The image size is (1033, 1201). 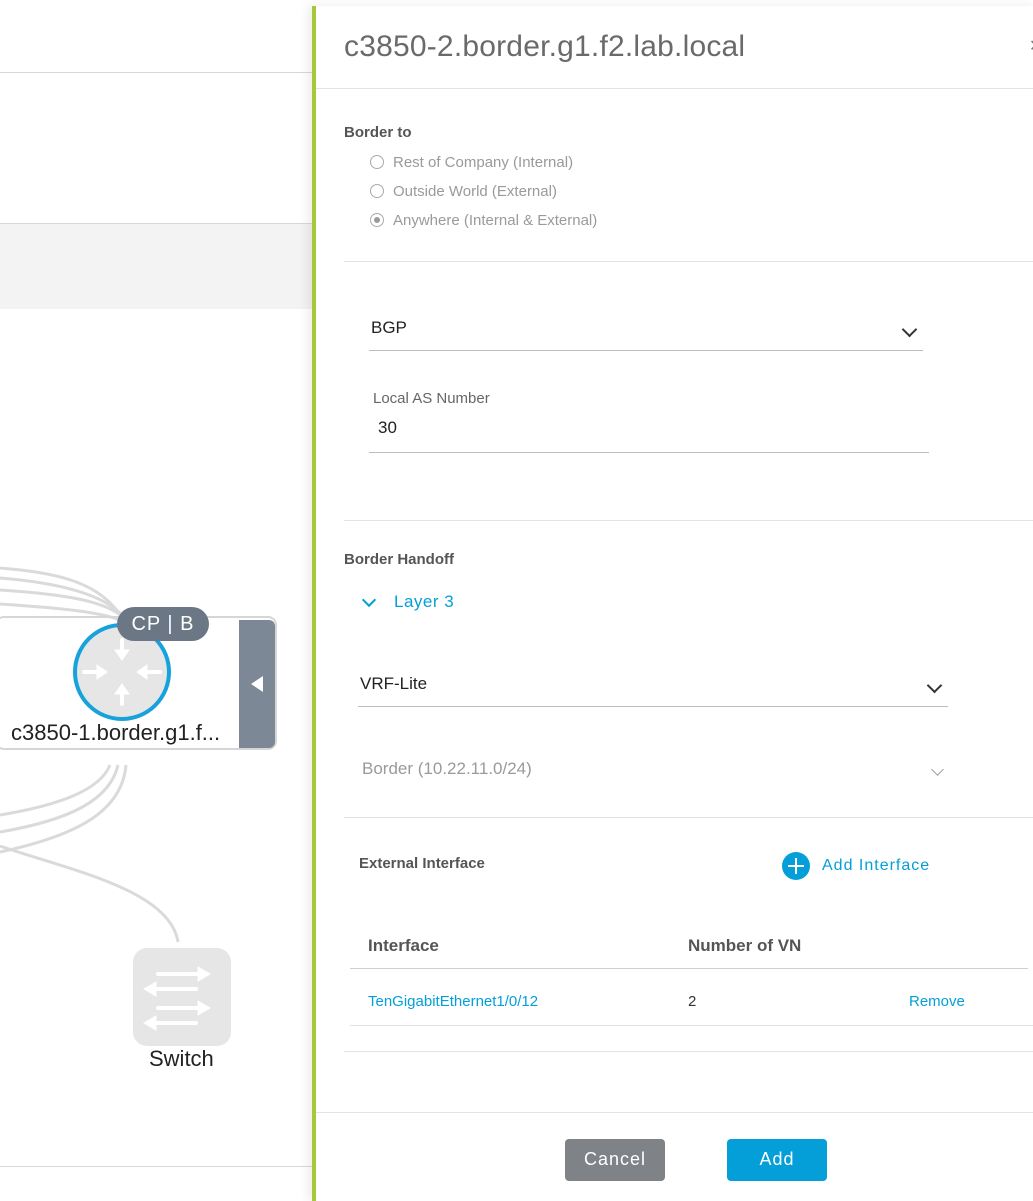 I want to click on remove-link: Remove, so click(x=937, y=1001).